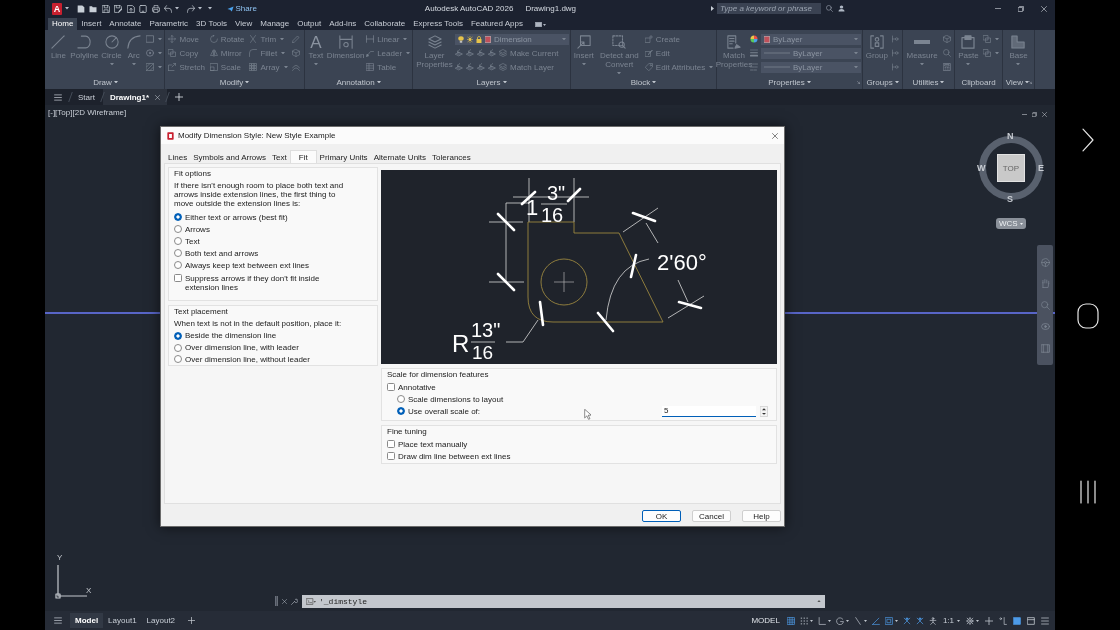 This screenshot has width=1120, height=630. I want to click on layout-tab: Model, so click(87, 620).